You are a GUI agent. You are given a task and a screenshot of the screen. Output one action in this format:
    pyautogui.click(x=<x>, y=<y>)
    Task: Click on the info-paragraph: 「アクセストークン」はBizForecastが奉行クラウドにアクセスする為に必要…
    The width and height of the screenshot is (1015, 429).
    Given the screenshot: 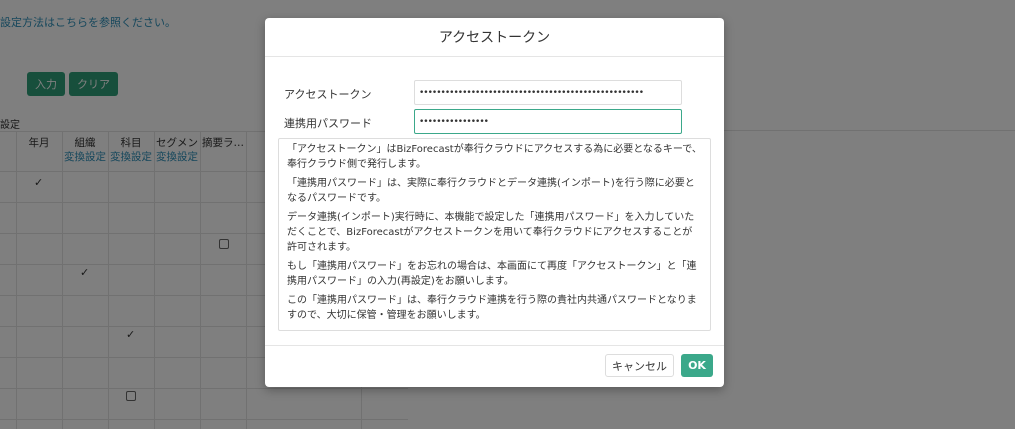 What is the action you would take?
    pyautogui.click(x=494, y=157)
    